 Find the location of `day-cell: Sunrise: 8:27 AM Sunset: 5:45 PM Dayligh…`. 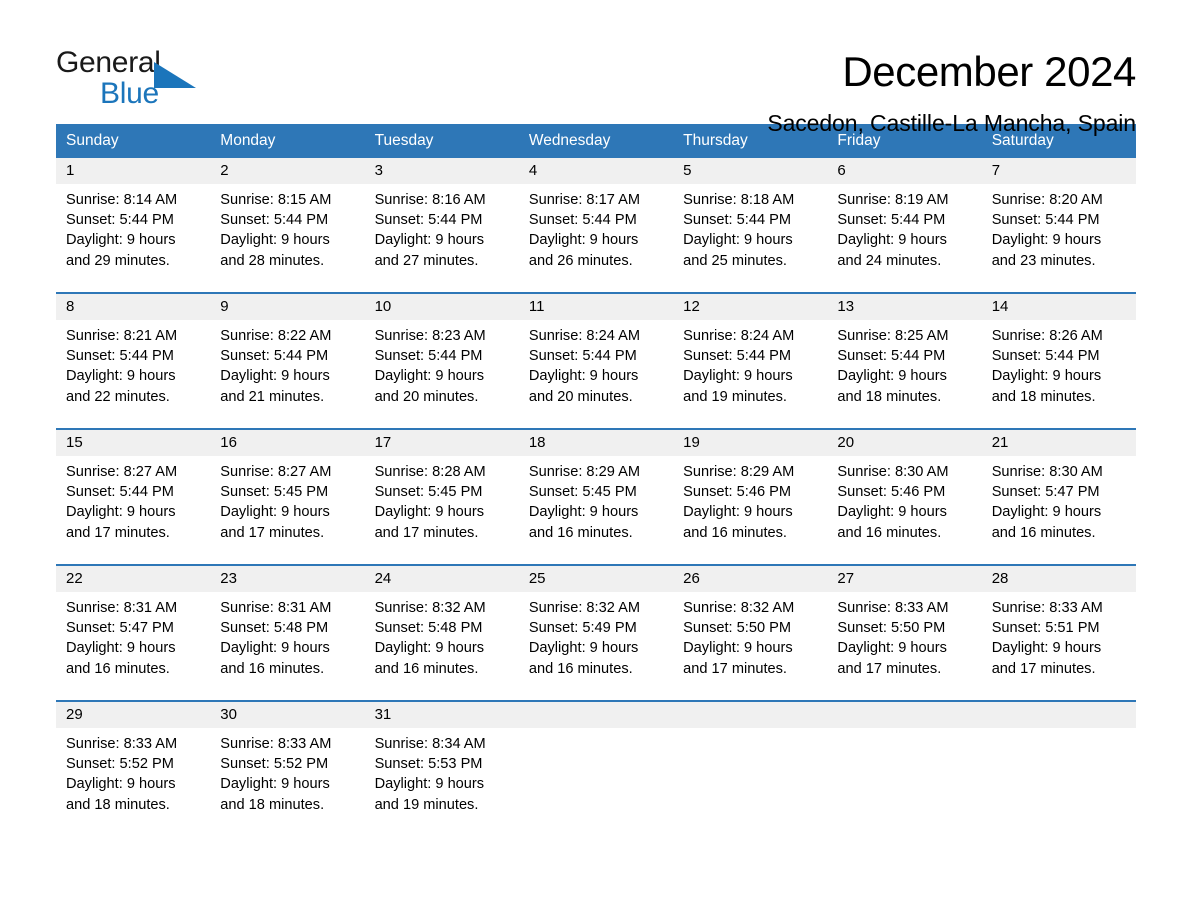

day-cell: Sunrise: 8:27 AM Sunset: 5:45 PM Dayligh… is located at coordinates (287, 513).